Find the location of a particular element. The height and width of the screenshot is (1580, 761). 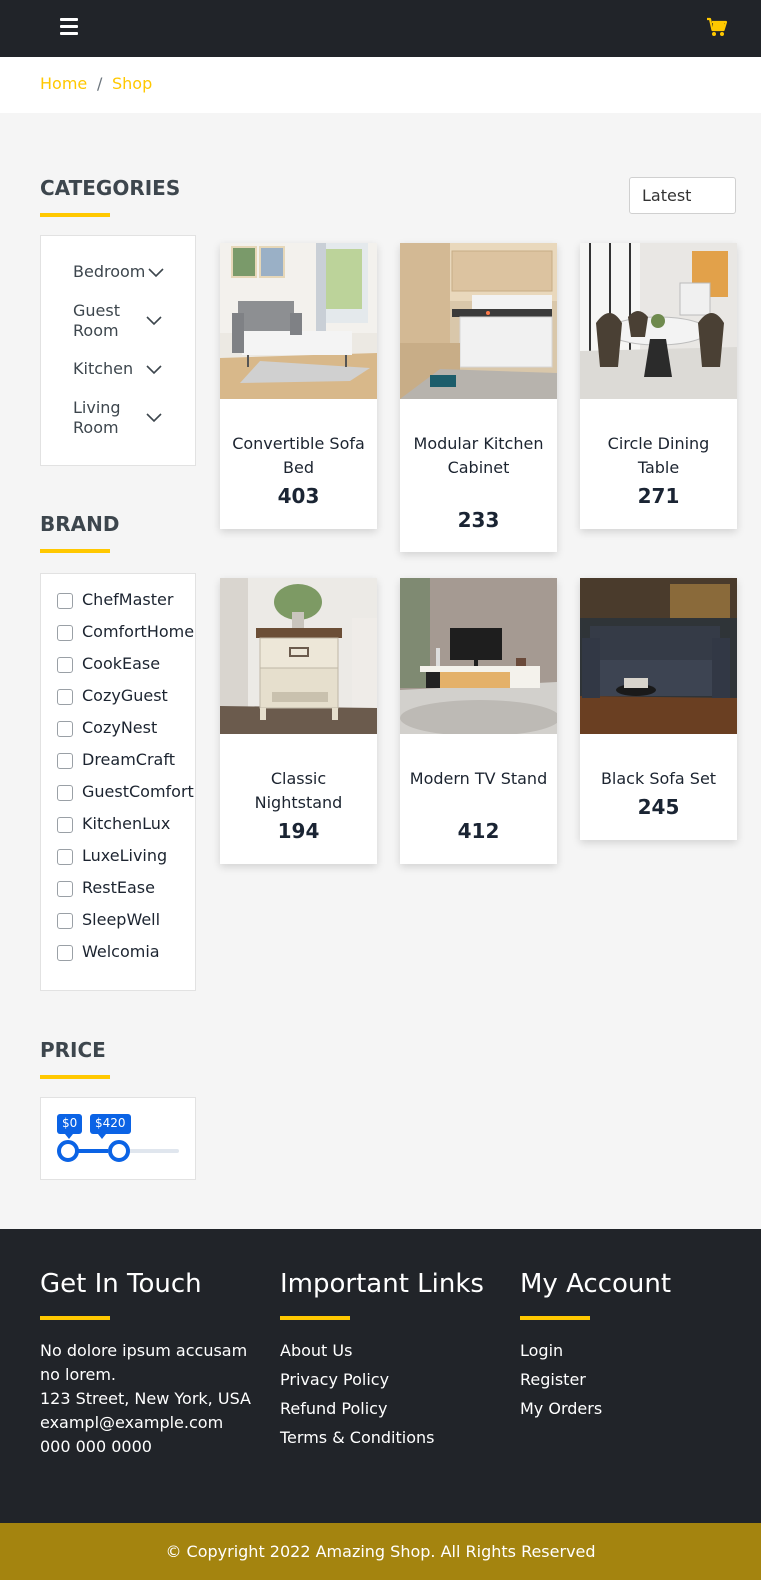

product-image-sofa-bed is located at coordinates (298, 321).